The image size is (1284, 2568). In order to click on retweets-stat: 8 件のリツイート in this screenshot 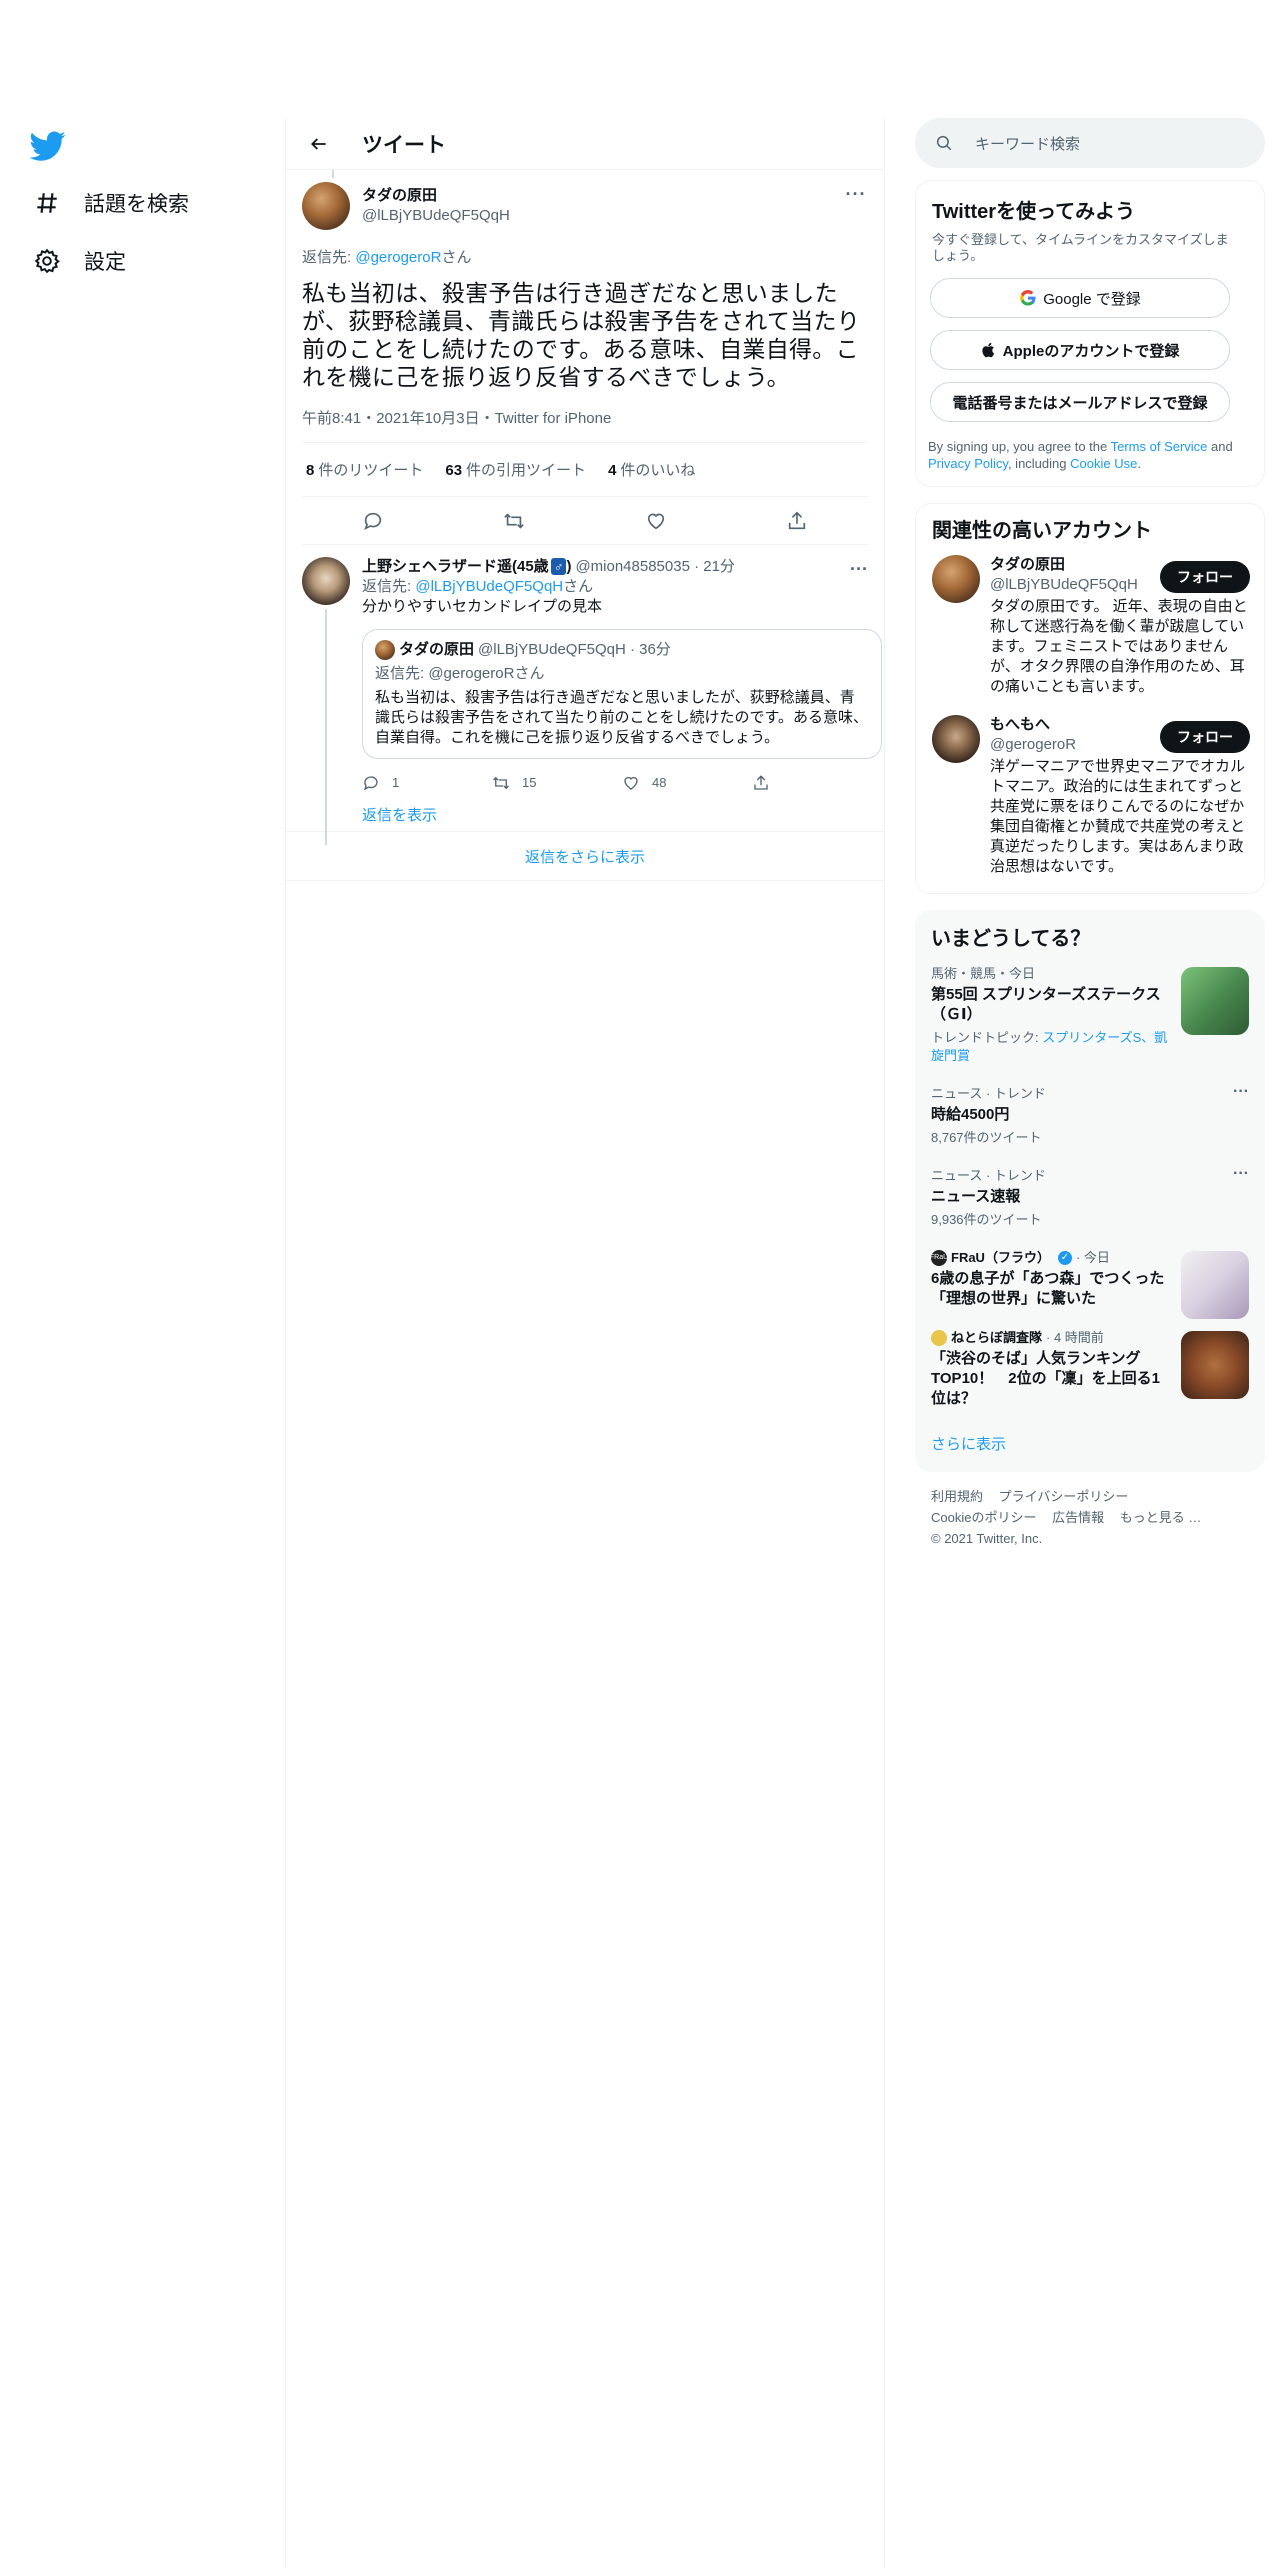, I will do `click(364, 469)`.